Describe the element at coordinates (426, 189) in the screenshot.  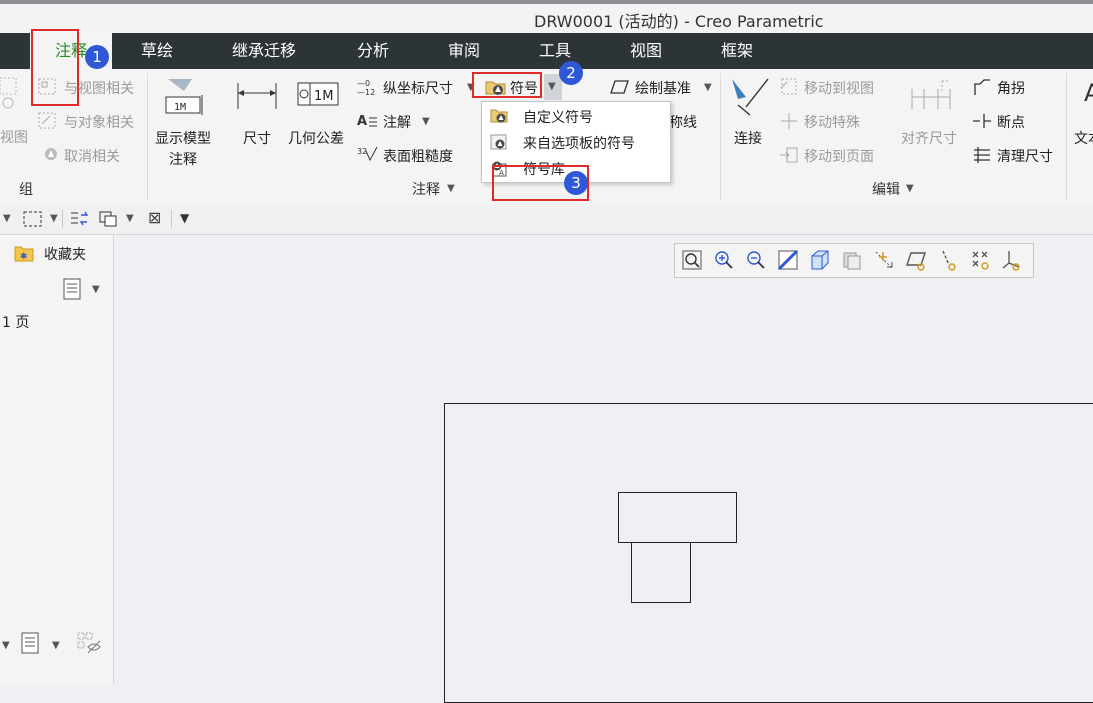
I see `annotation-section-label: 注释` at that location.